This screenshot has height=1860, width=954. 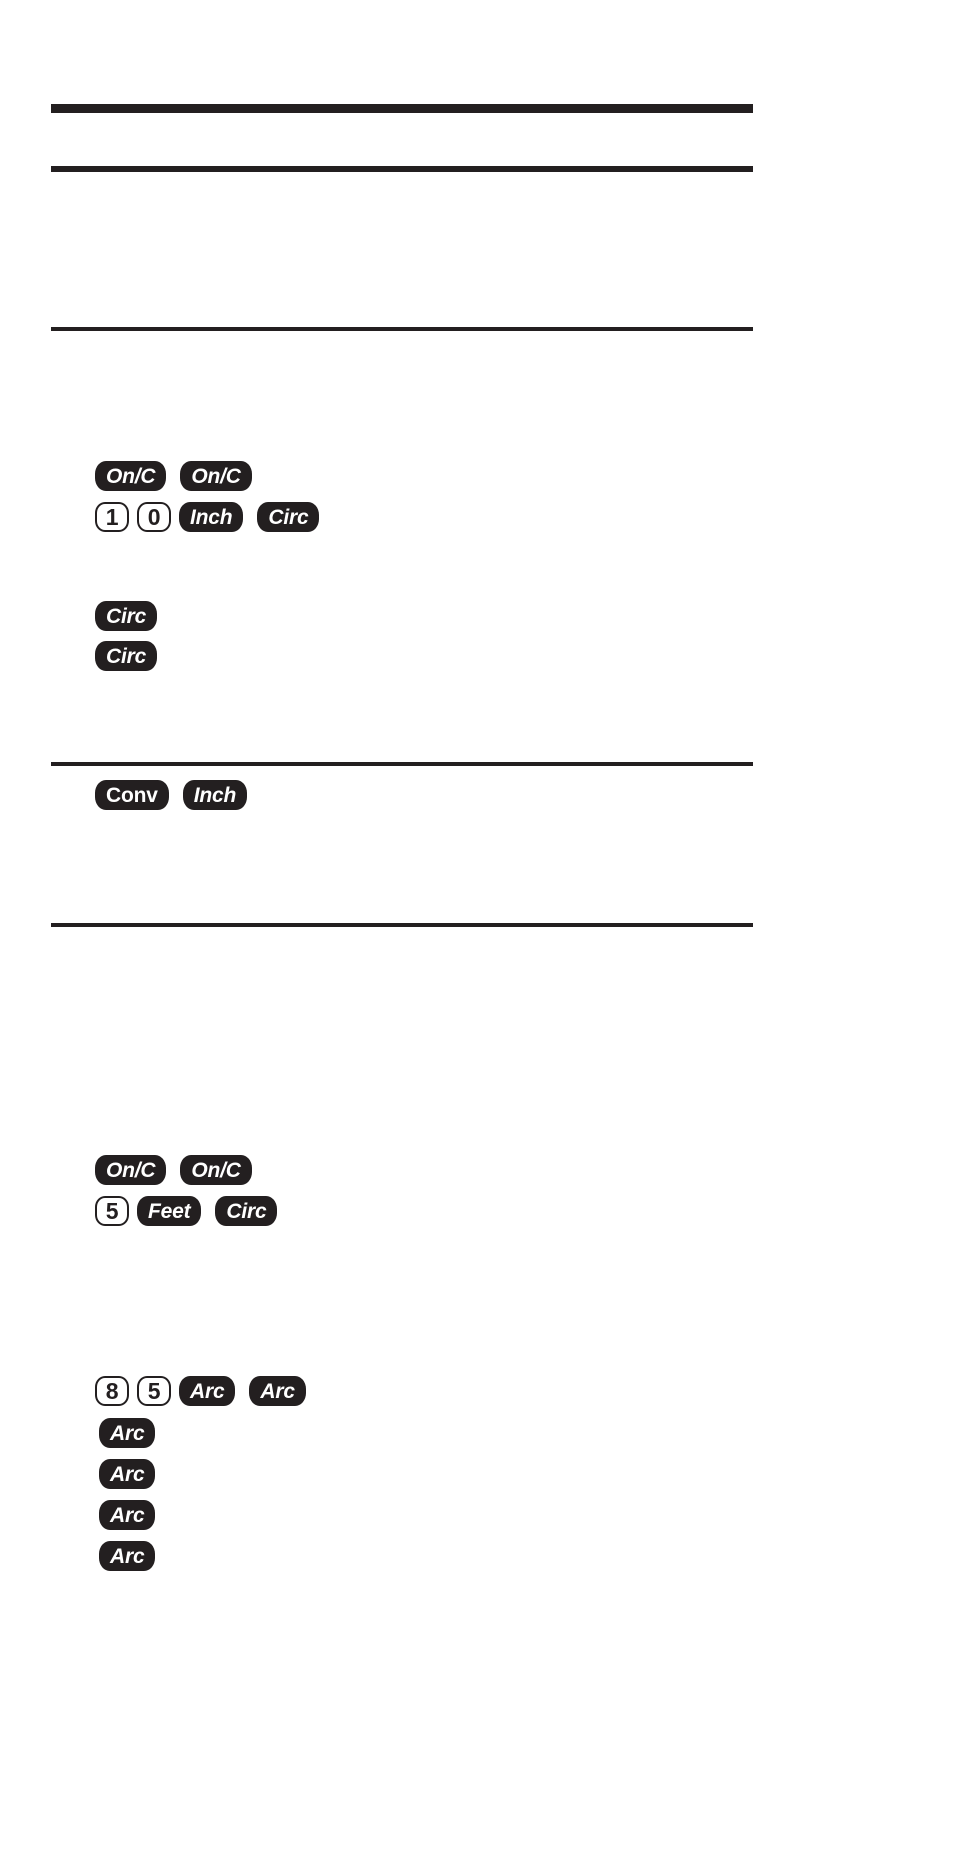 I want to click on key-feet: Feet, so click(x=169, y=1211).